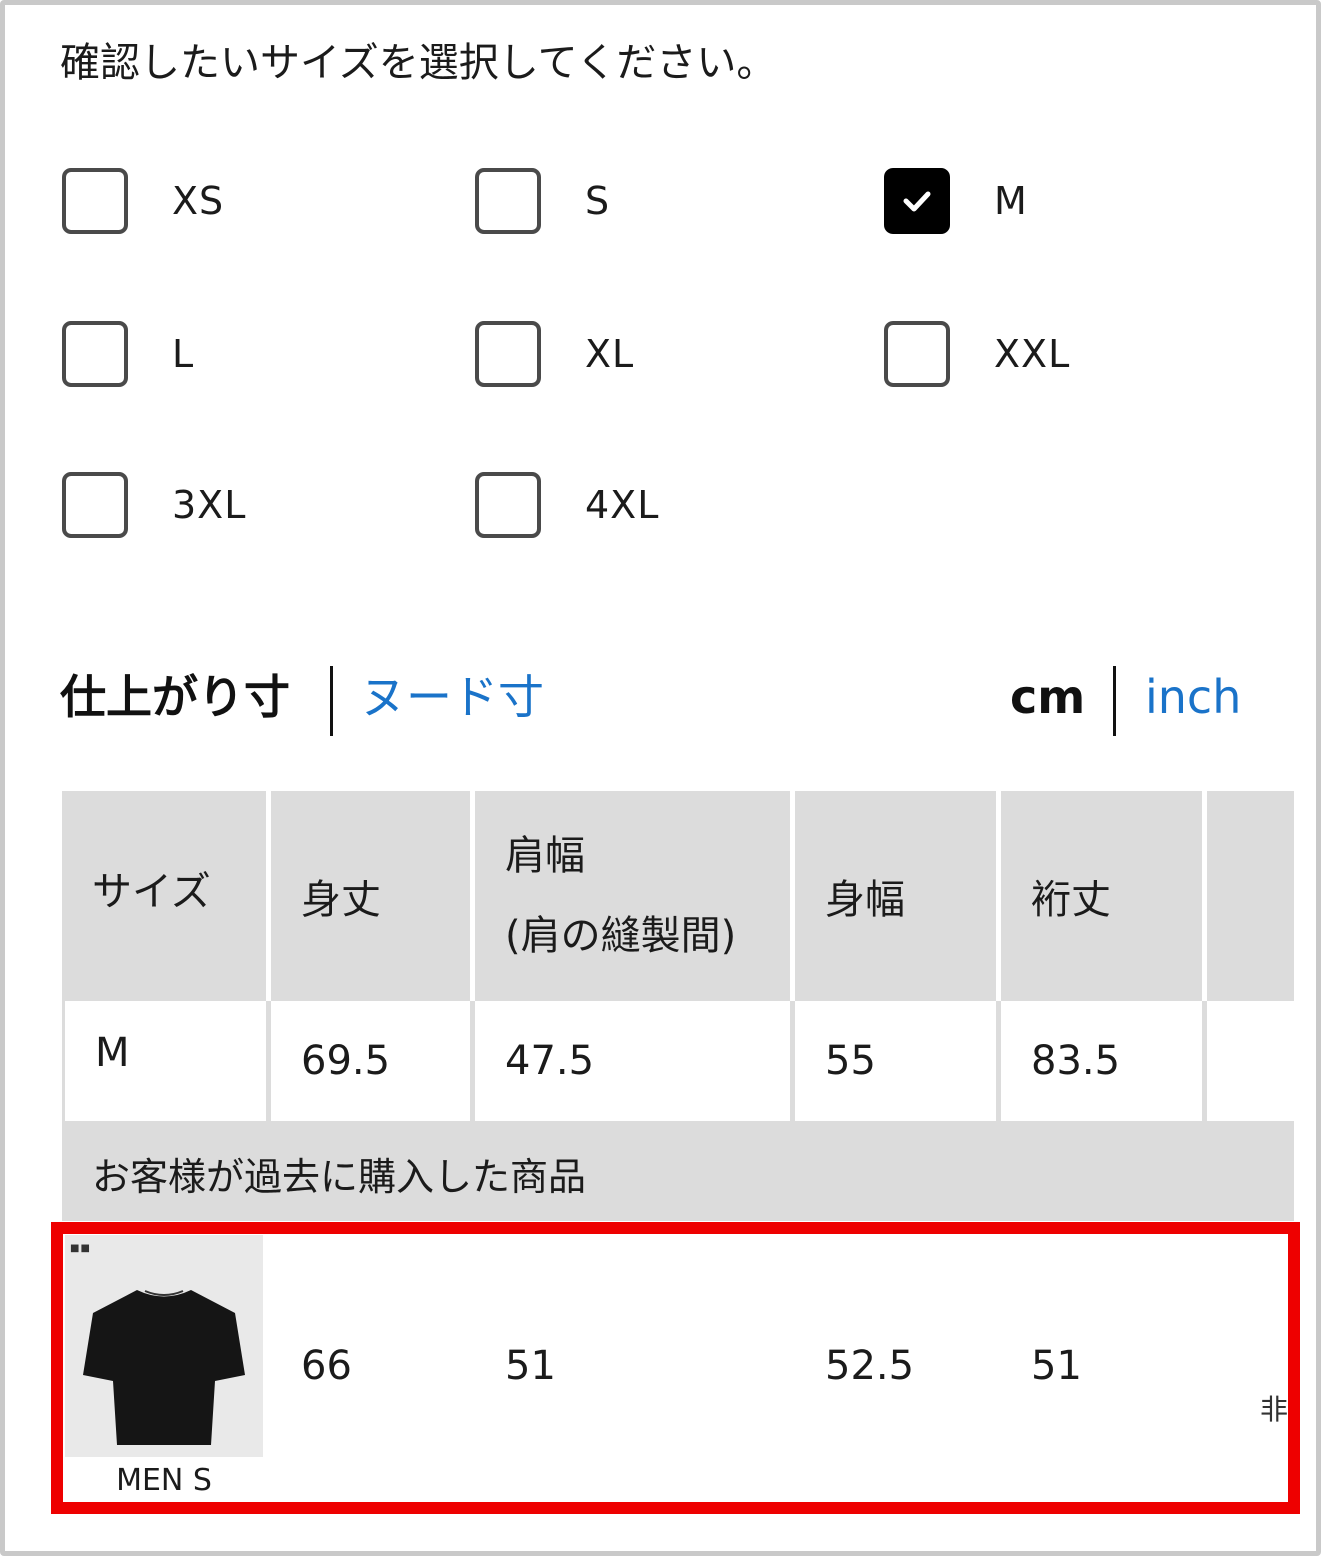 The width and height of the screenshot is (1321, 1556). I want to click on header-shoulder: 肩幅 (肩の縫製間), so click(632, 896).